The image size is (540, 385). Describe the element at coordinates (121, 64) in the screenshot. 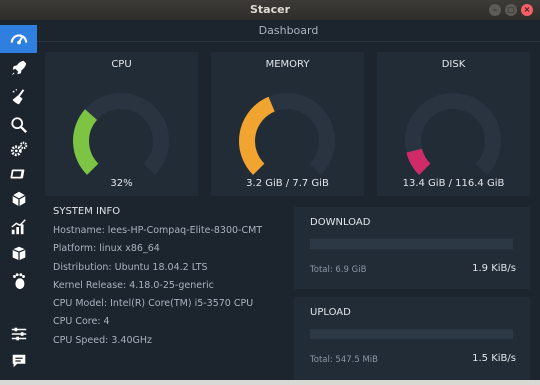

I see `cpu-title: CPU` at that location.